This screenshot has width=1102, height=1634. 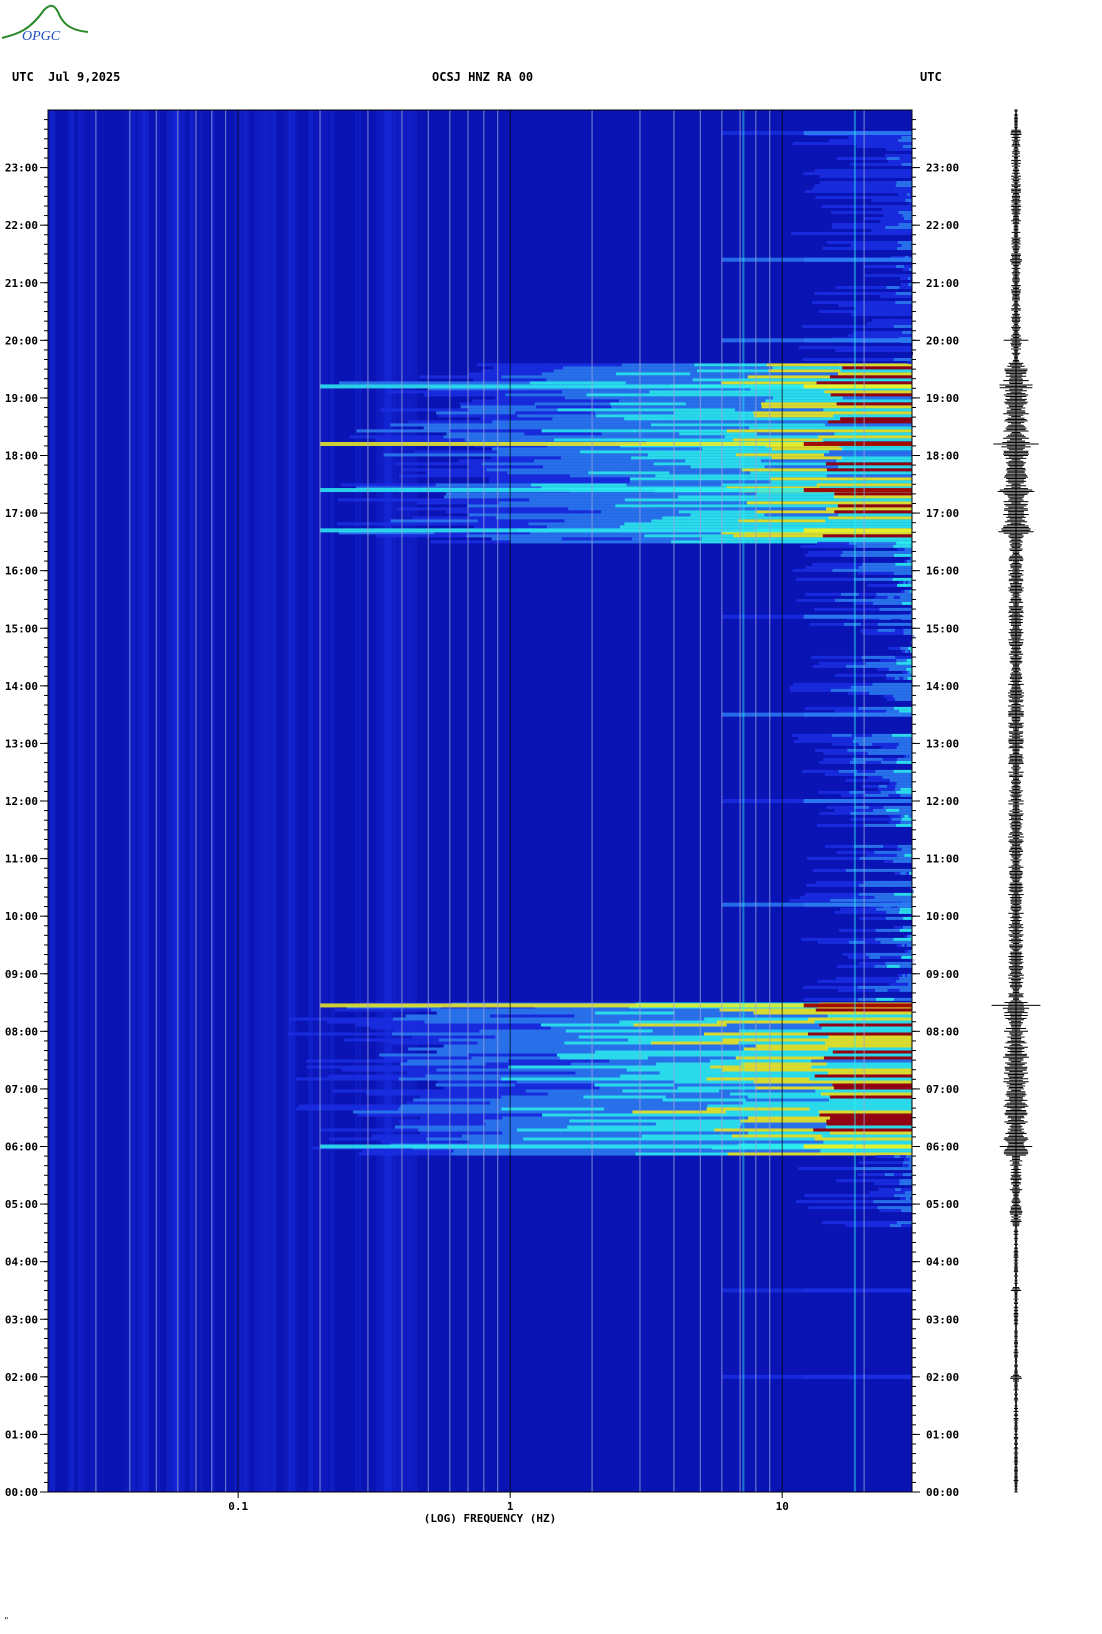 What do you see at coordinates (6, 1620) in the screenshot?
I see `corner-mark: "` at bounding box center [6, 1620].